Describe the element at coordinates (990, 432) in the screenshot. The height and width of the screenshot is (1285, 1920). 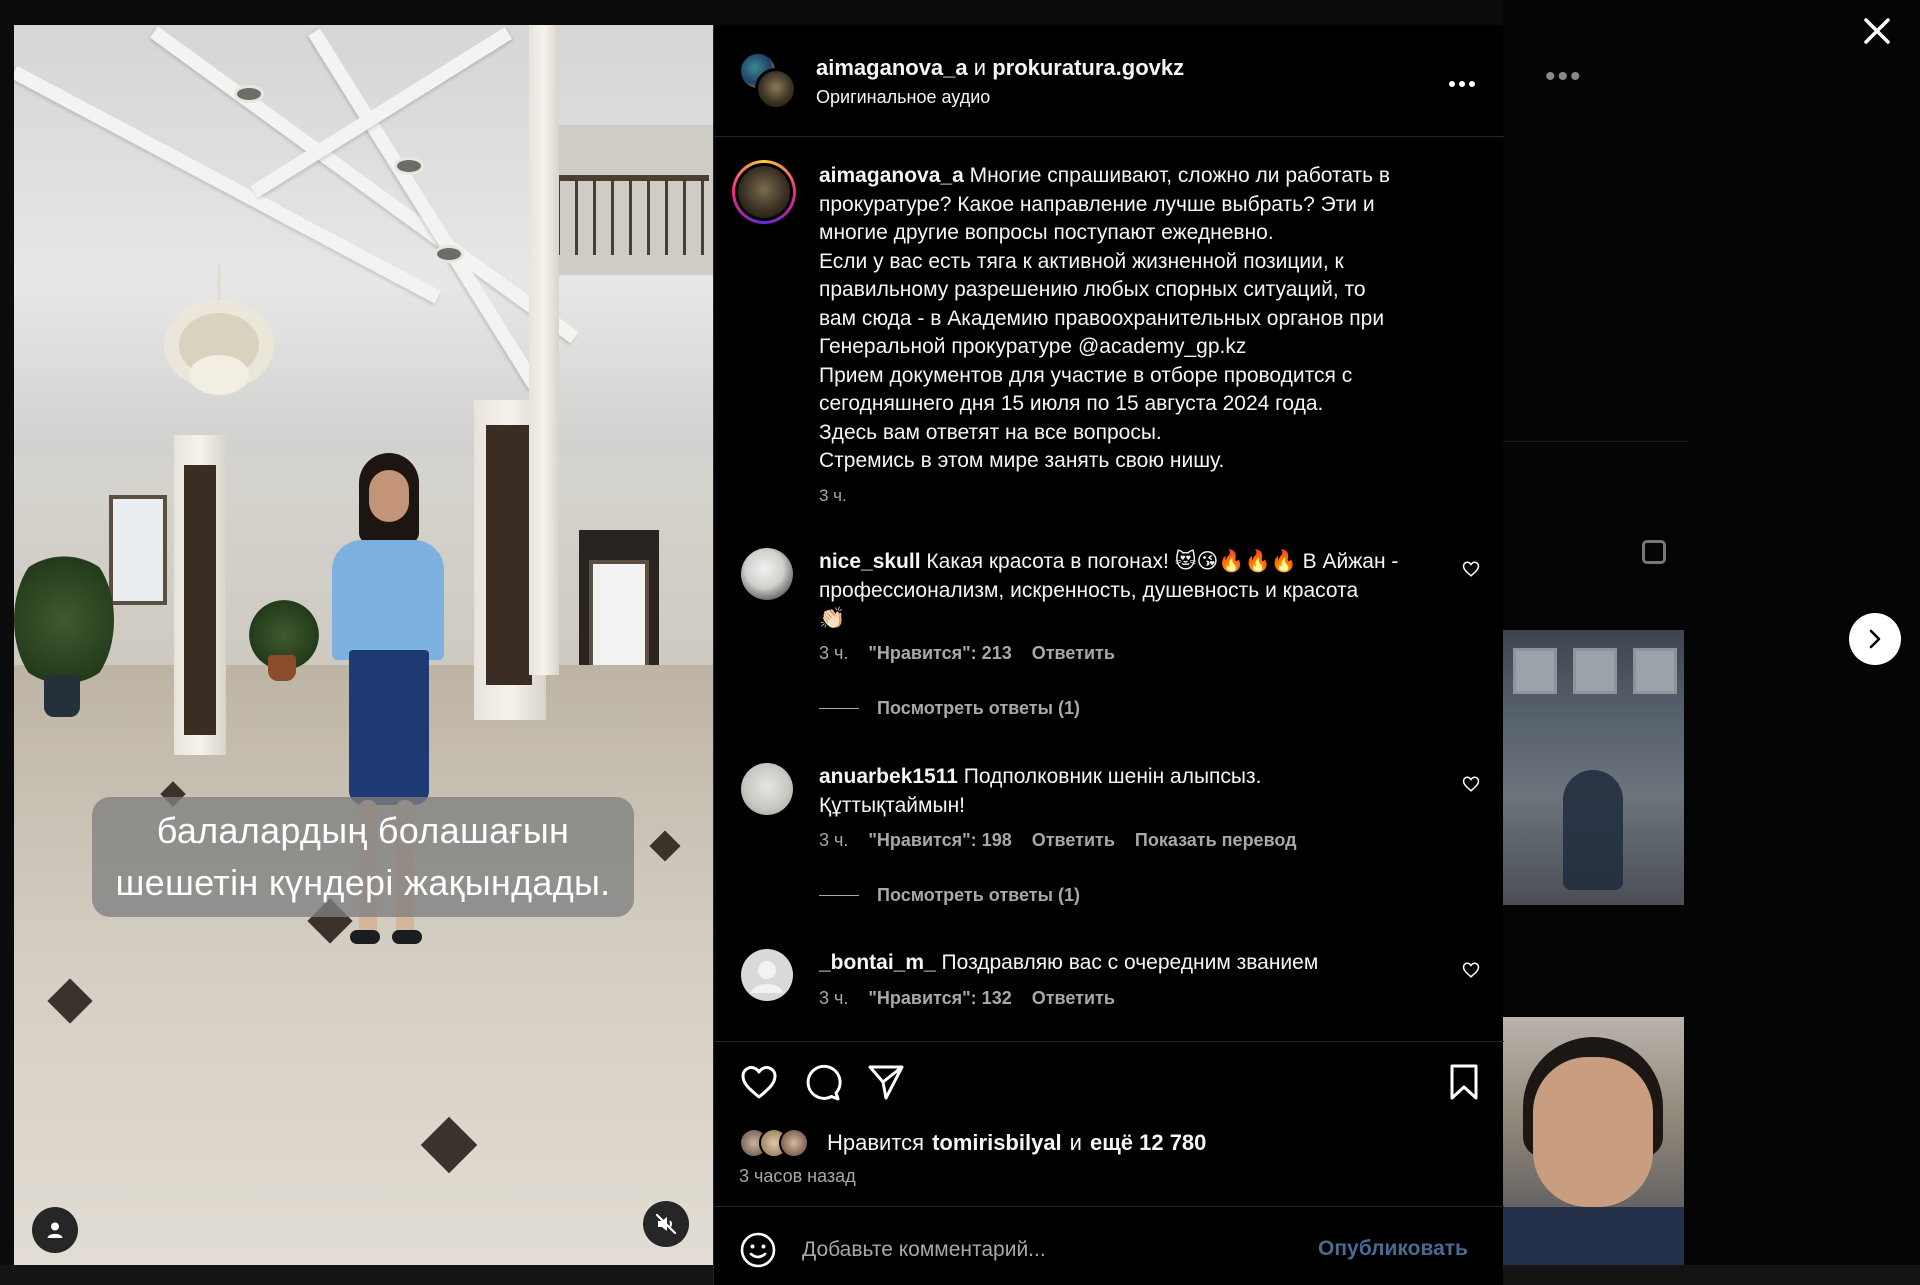
I see `caption-text: Здесь вам ответят на все вопросы.` at that location.